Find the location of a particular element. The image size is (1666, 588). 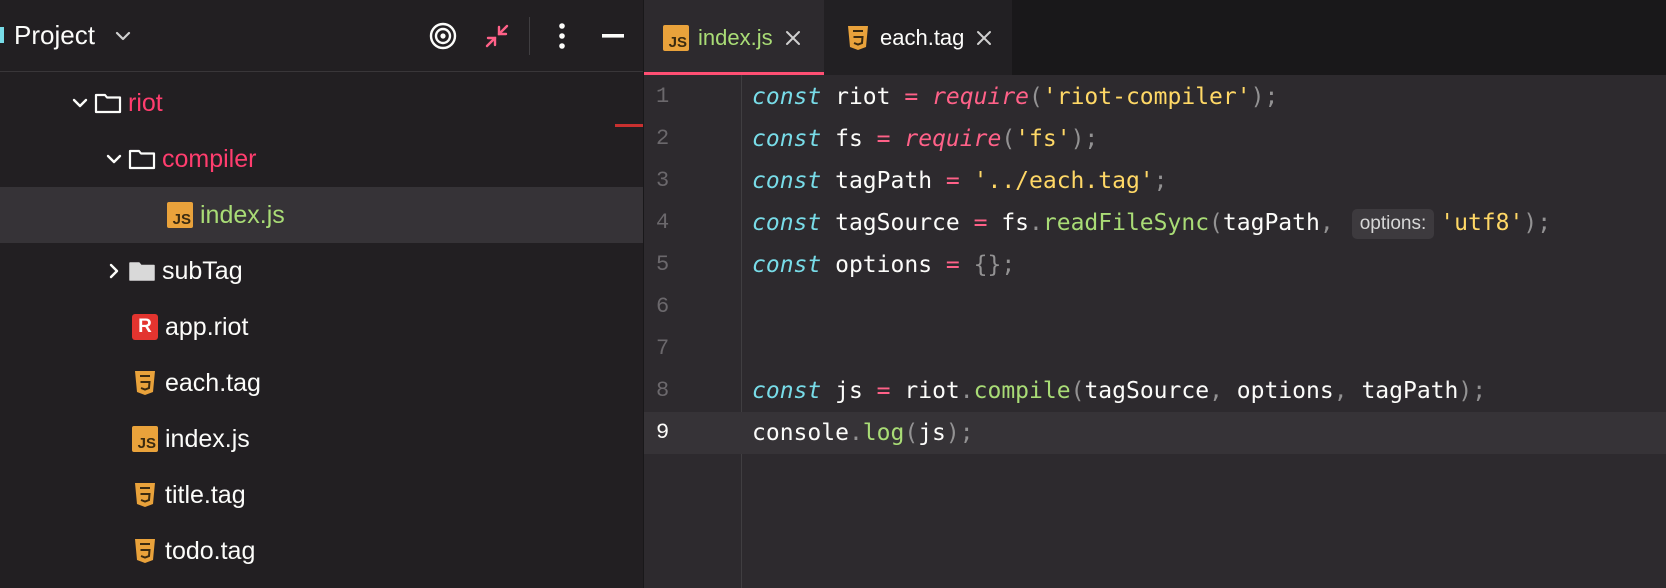

line-number: 4 is located at coordinates (663, 222).